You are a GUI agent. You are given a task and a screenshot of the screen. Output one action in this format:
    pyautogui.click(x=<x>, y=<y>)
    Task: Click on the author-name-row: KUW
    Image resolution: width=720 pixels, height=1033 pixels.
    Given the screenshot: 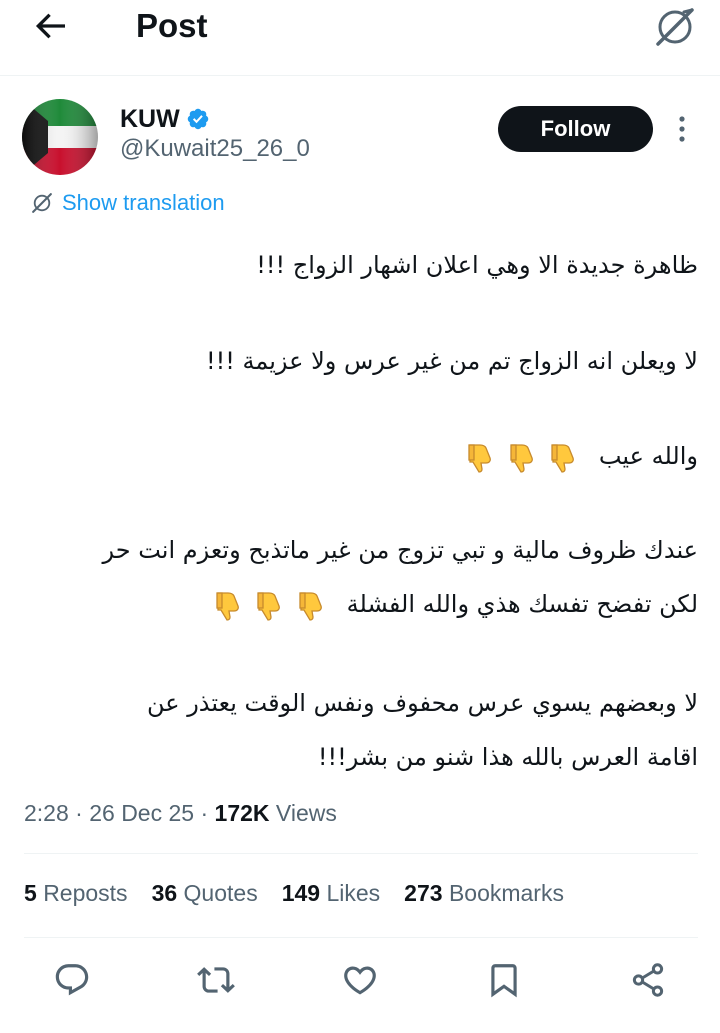 What is the action you would take?
    pyautogui.click(x=165, y=119)
    